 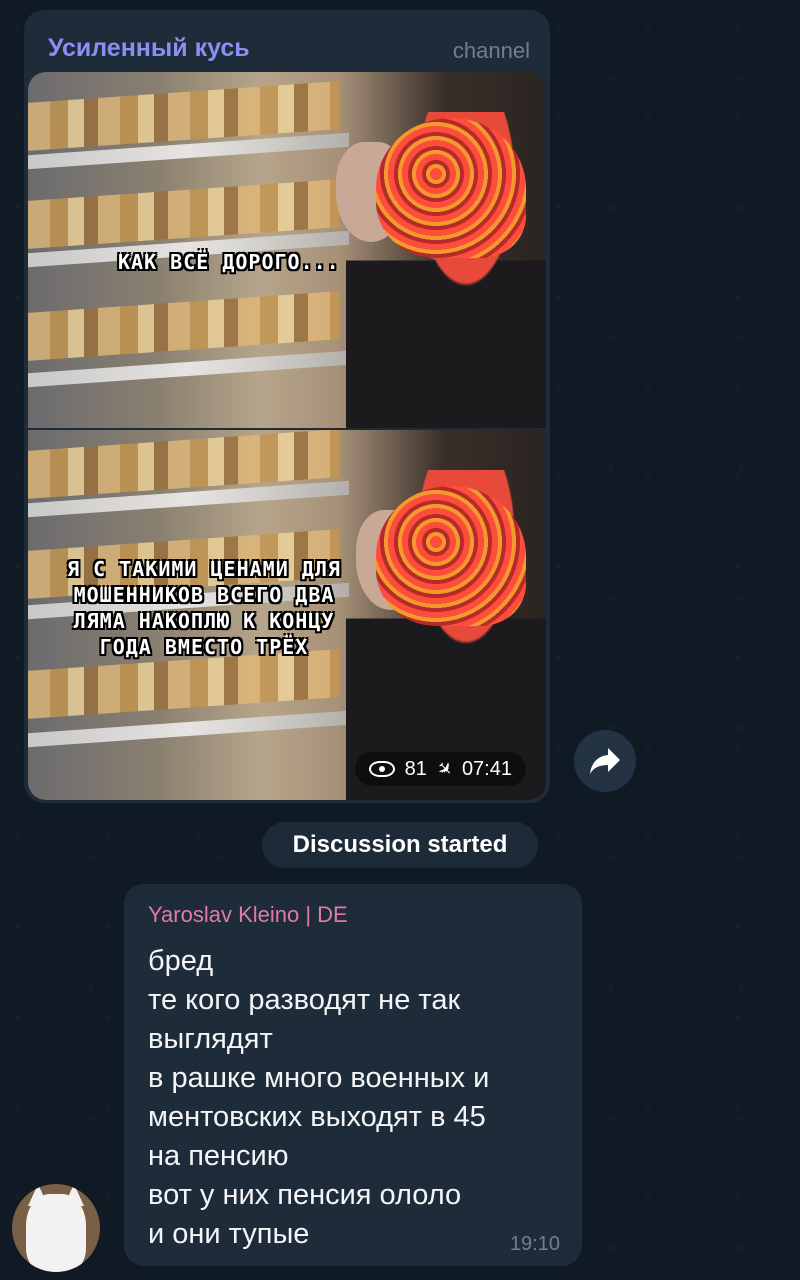 What do you see at coordinates (534, 1244) in the screenshot?
I see `comment-time: 19:10` at bounding box center [534, 1244].